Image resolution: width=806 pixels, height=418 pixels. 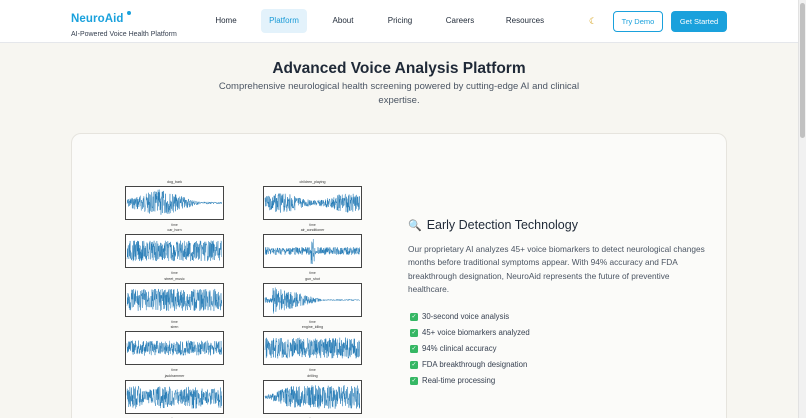 What do you see at coordinates (174, 327) in the screenshot?
I see `plot-title: siren` at bounding box center [174, 327].